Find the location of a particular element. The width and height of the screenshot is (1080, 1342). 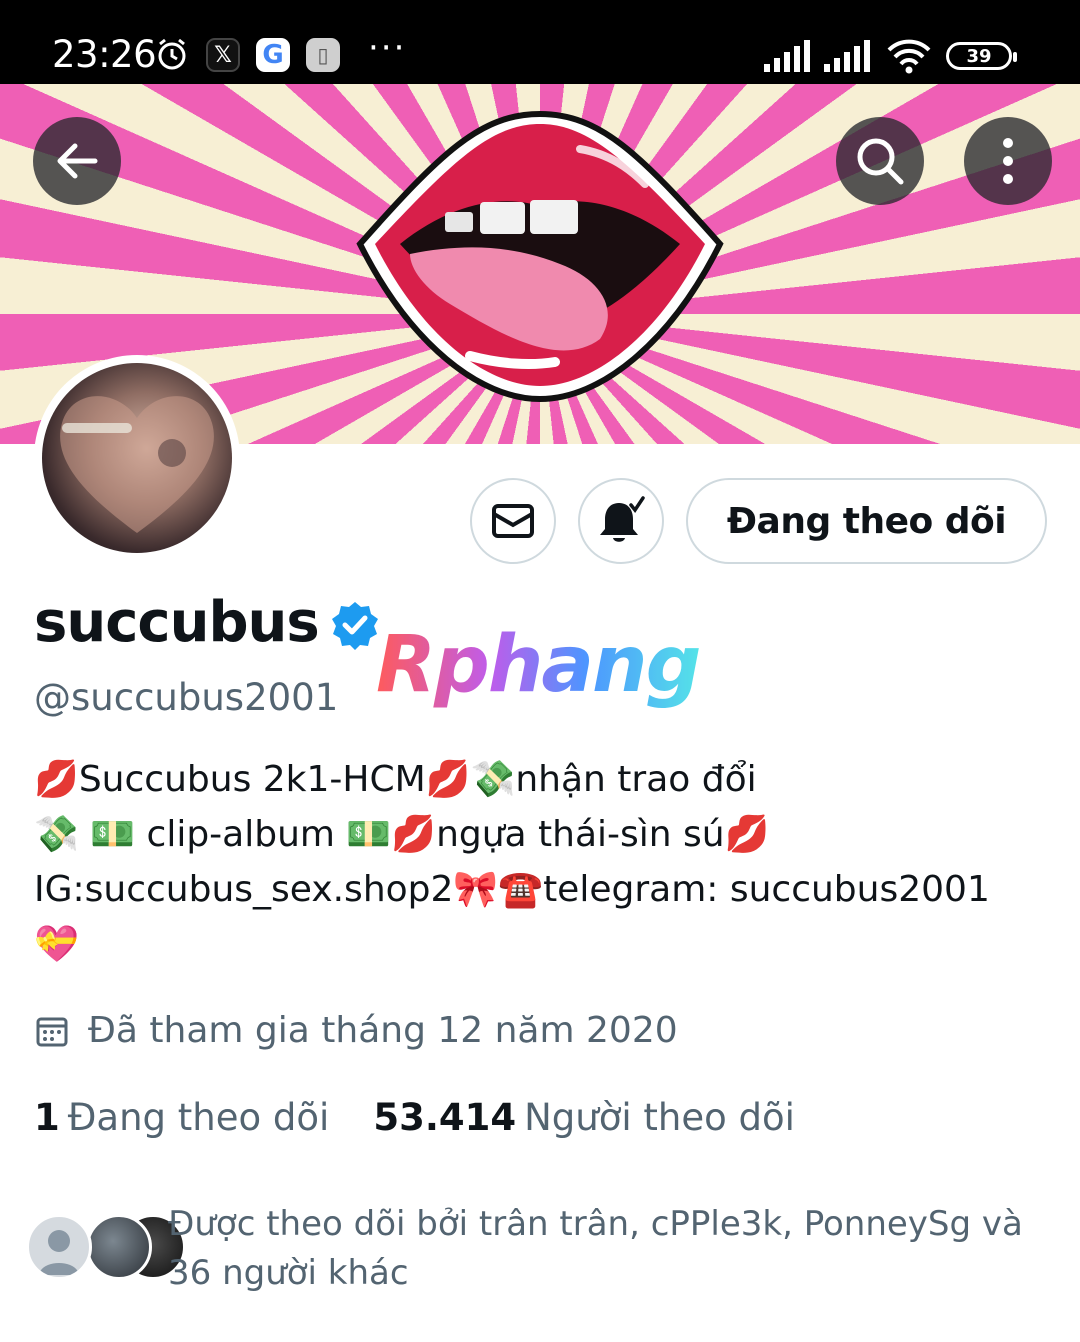

status-time: 23:26 is located at coordinates (104, 54).